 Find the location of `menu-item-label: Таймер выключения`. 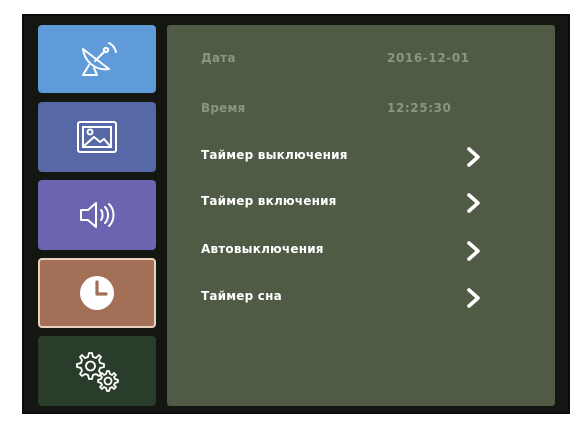

menu-item-label: Таймер выключения is located at coordinates (274, 155).